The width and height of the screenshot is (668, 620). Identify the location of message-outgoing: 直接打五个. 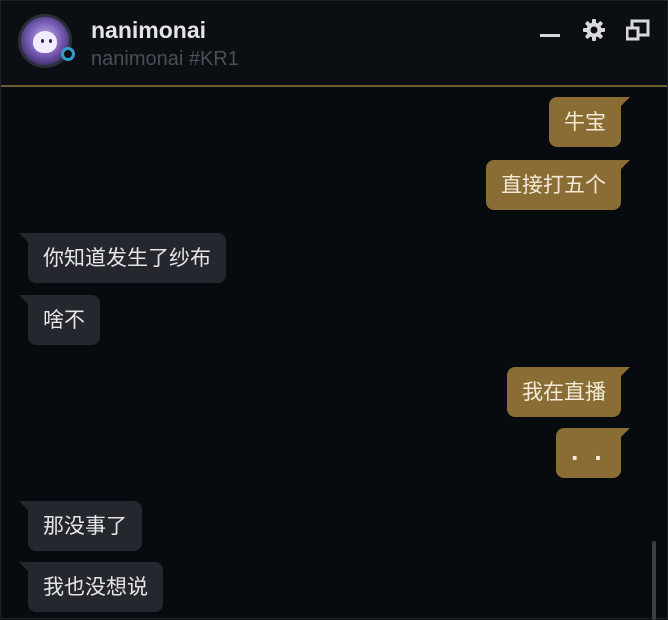
(558, 185).